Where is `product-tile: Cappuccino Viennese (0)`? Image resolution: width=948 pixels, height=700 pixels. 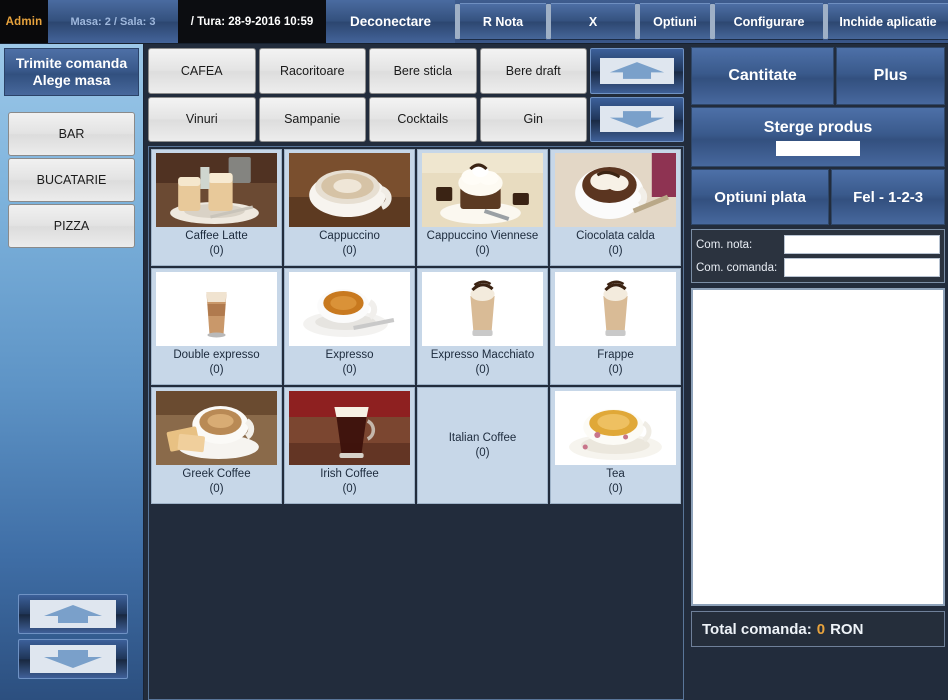
product-tile: Cappuccino Viennese (0) is located at coordinates (482, 207).